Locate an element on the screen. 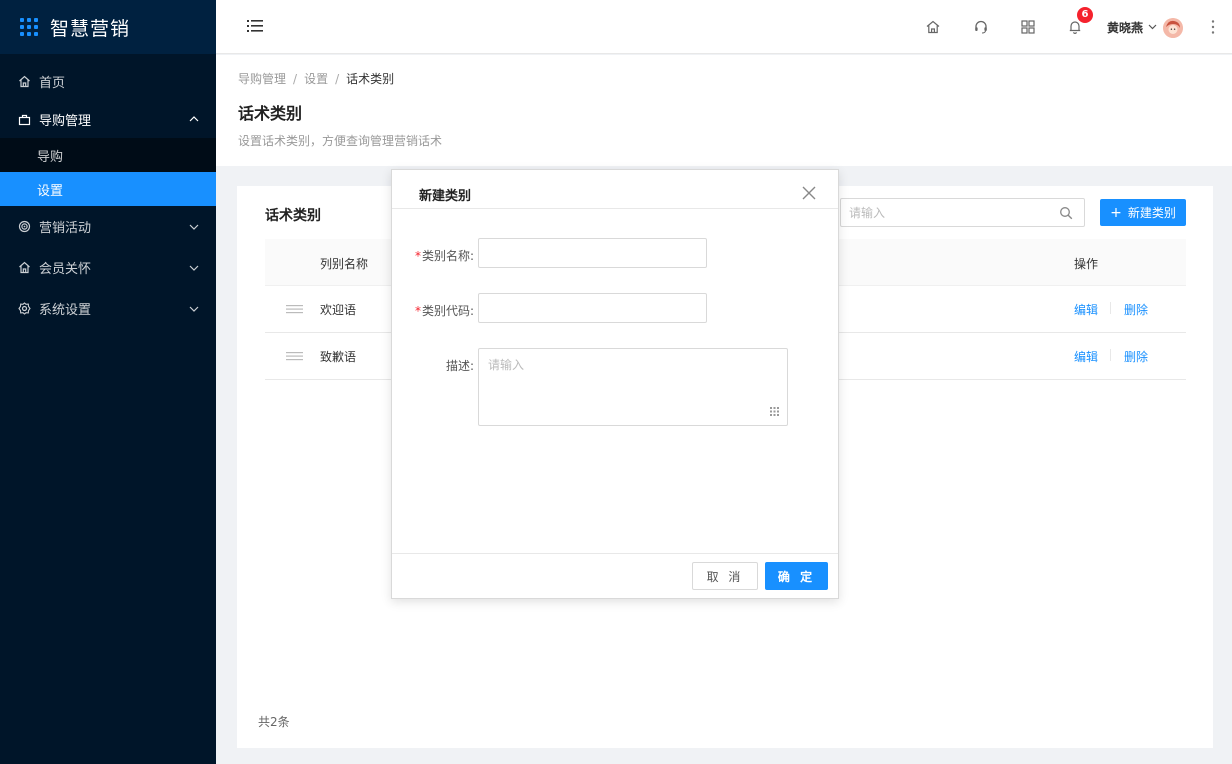 This screenshot has width=1232, height=764. search-input is located at coordinates (949, 213).